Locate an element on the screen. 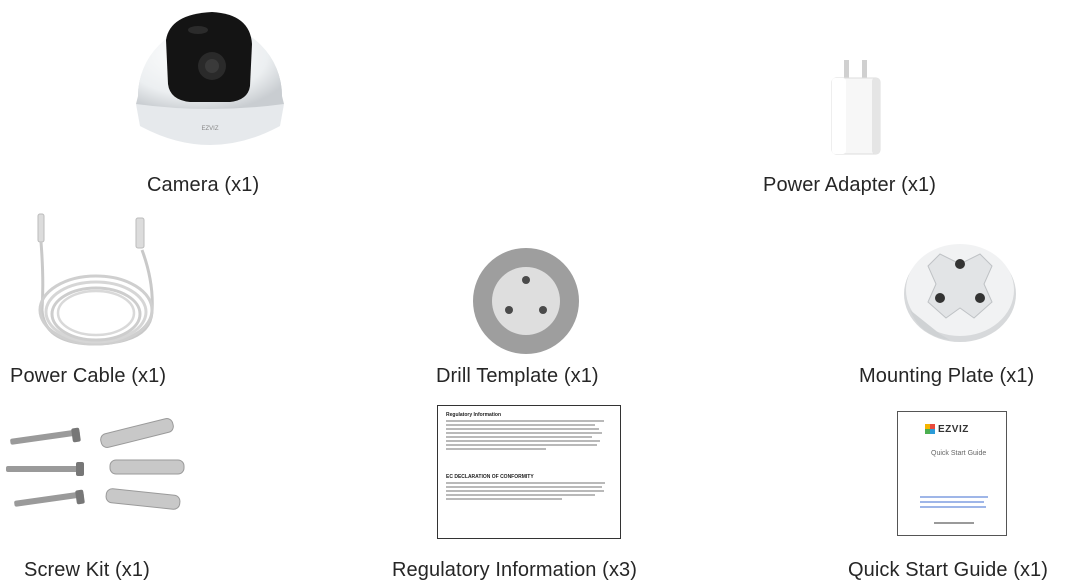 The height and width of the screenshot is (584, 1067). regulatory-info-label: Regulatory Information (x3) is located at coordinates (515, 570).